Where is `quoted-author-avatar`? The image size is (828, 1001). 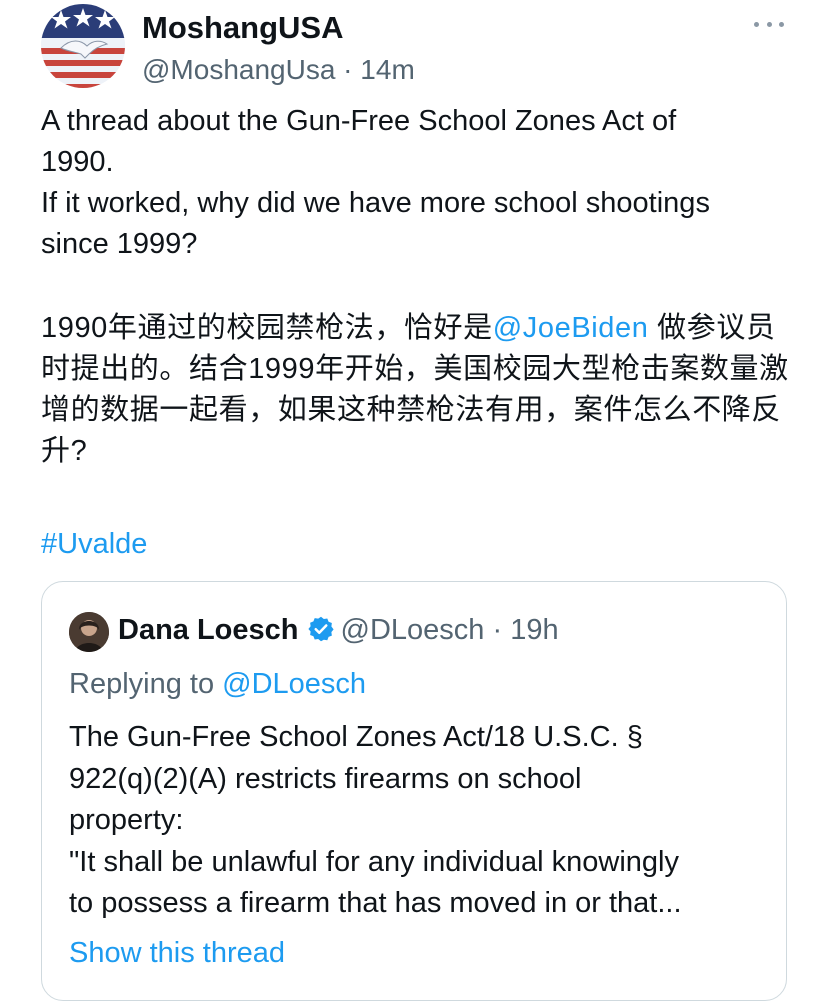 quoted-author-avatar is located at coordinates (89, 632).